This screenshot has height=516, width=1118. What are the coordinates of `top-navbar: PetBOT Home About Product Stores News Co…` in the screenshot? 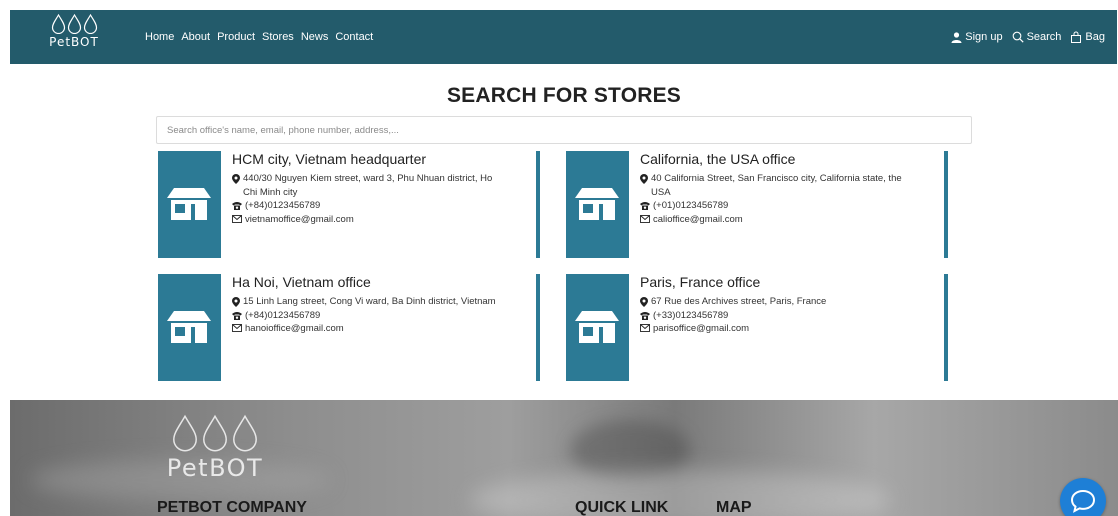 It's located at (563, 37).